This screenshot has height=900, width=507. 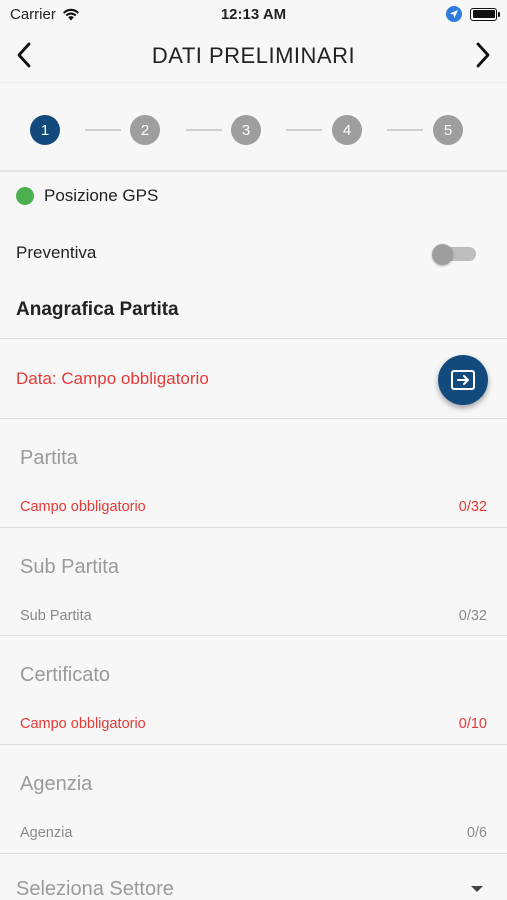 What do you see at coordinates (145, 130) in the screenshot?
I see `step-2: 2` at bounding box center [145, 130].